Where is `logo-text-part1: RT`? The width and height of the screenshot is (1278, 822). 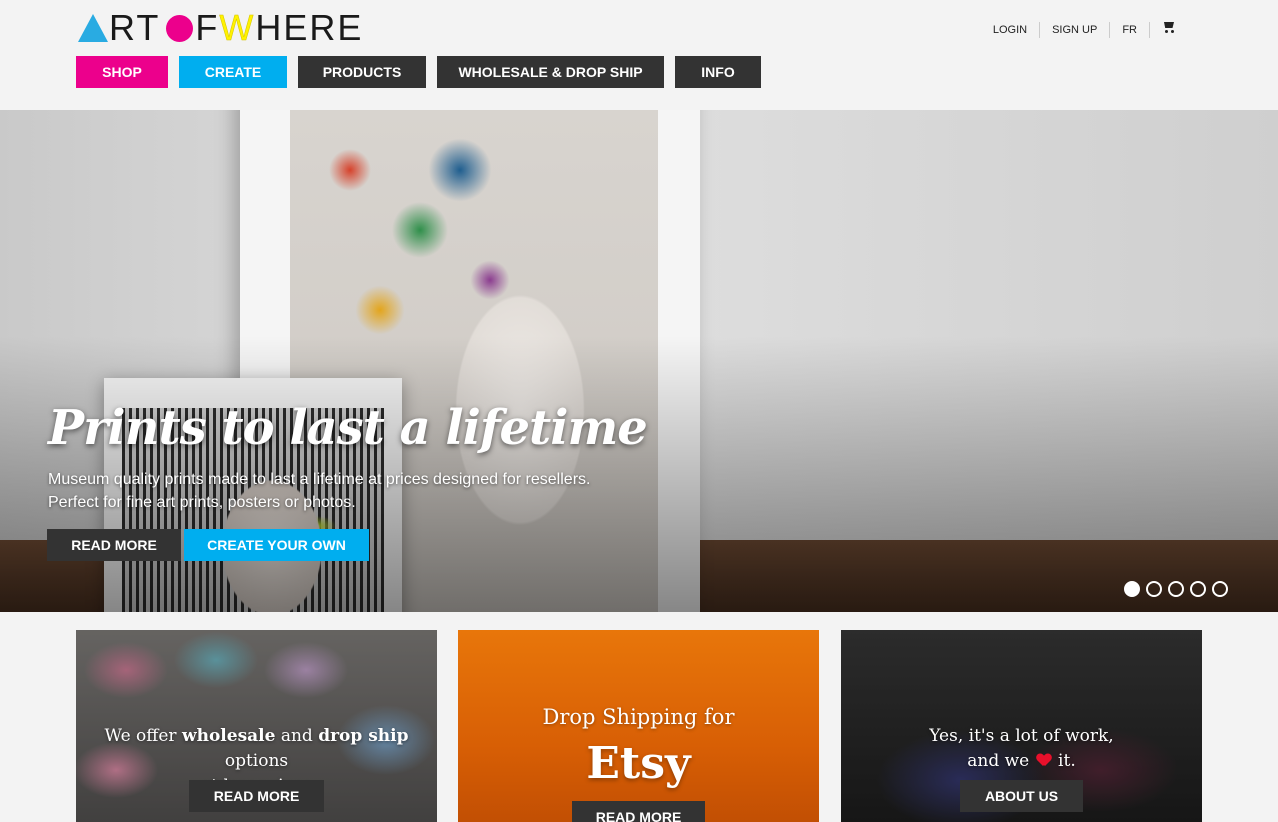 logo-text-part1: RT is located at coordinates (135, 27).